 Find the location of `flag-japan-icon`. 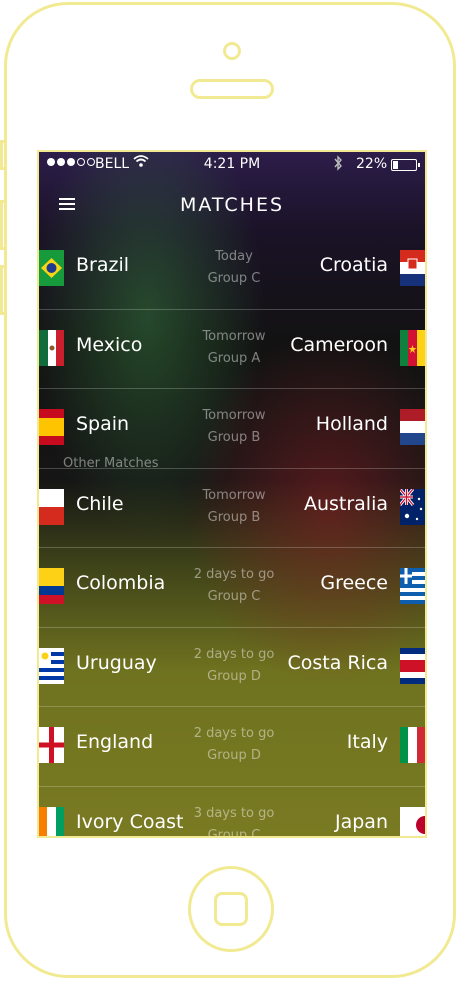

flag-japan-icon is located at coordinates (412, 821).